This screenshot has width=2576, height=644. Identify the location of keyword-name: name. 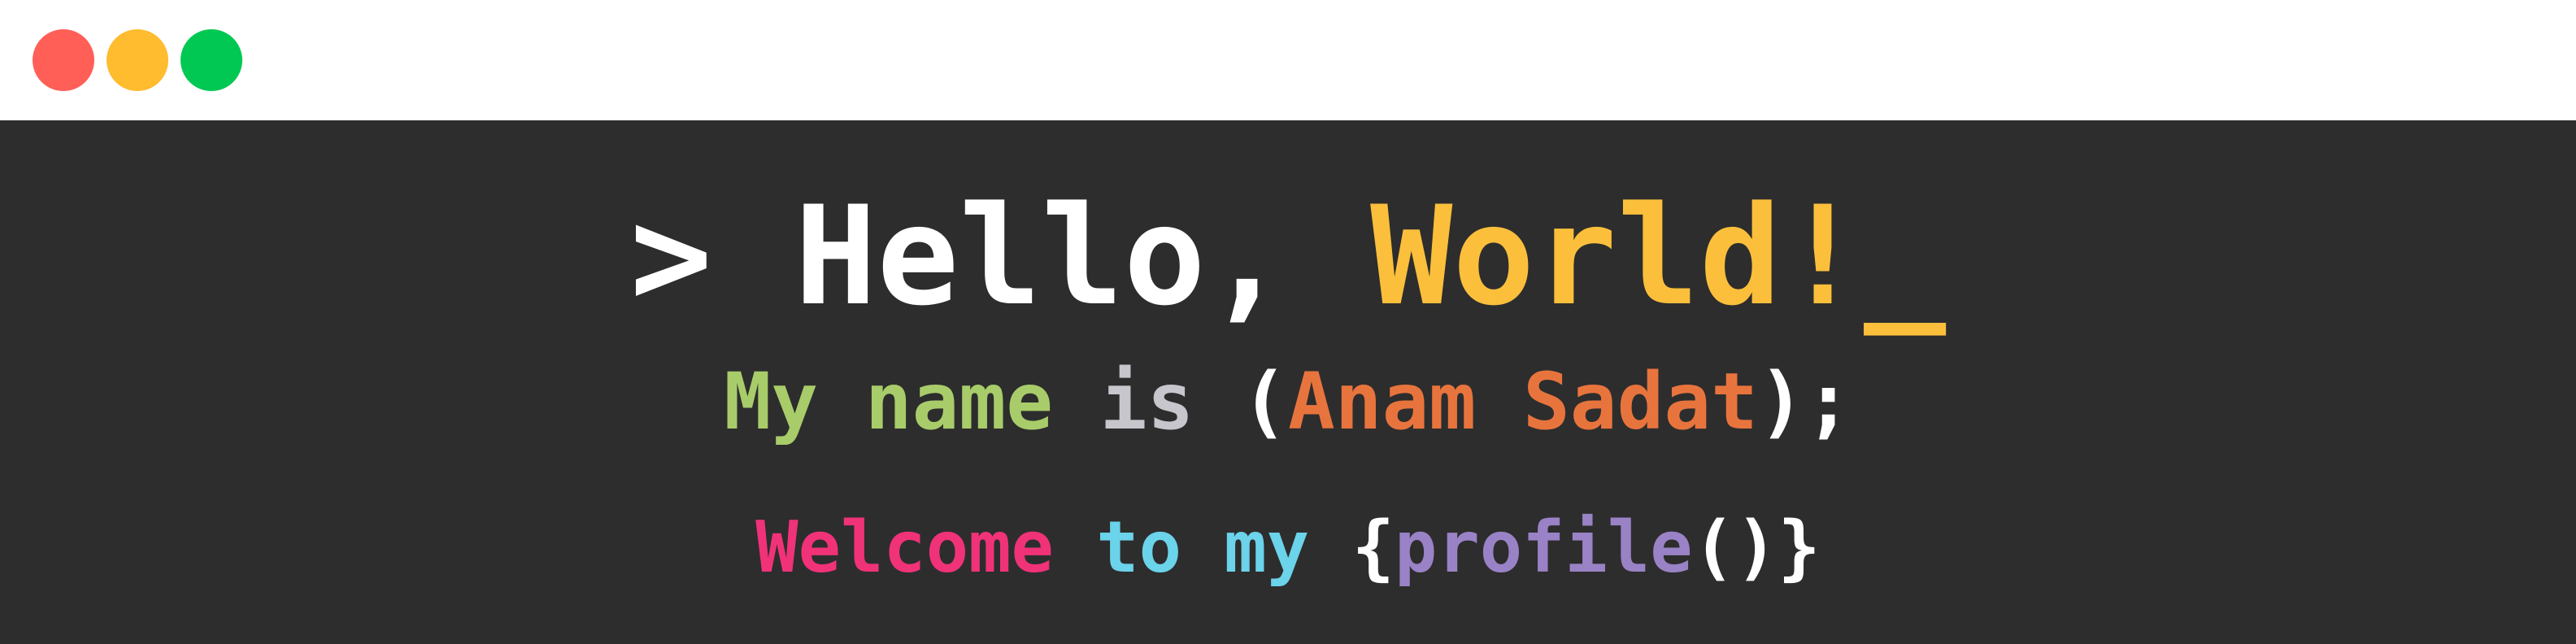
(959, 402).